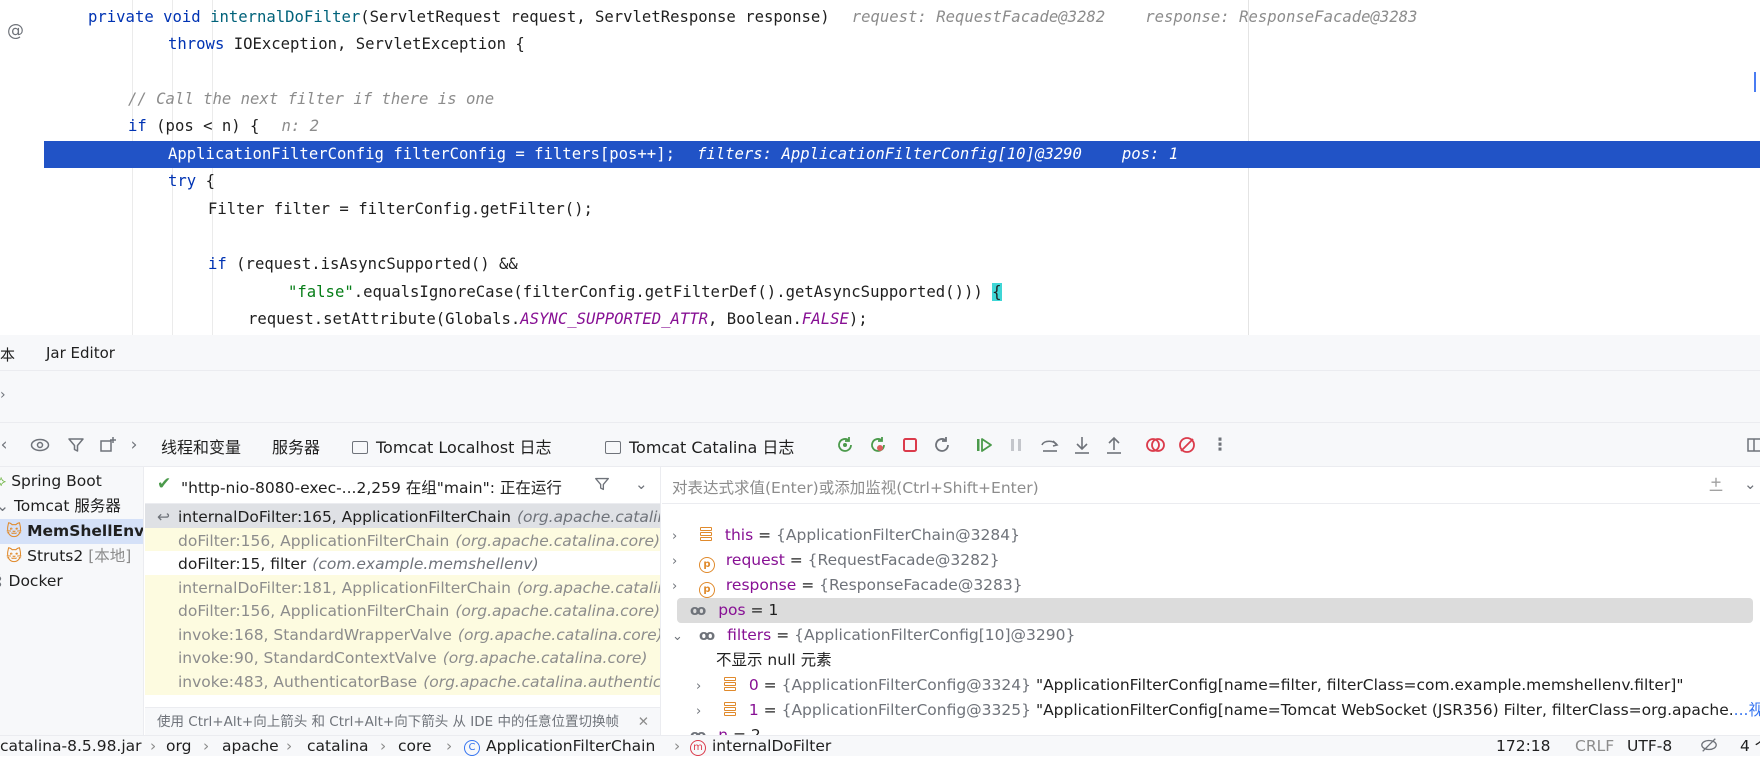 The width and height of the screenshot is (1760, 757). Describe the element at coordinates (300, 126) in the screenshot. I see `inline-debug-value: n: 2` at that location.